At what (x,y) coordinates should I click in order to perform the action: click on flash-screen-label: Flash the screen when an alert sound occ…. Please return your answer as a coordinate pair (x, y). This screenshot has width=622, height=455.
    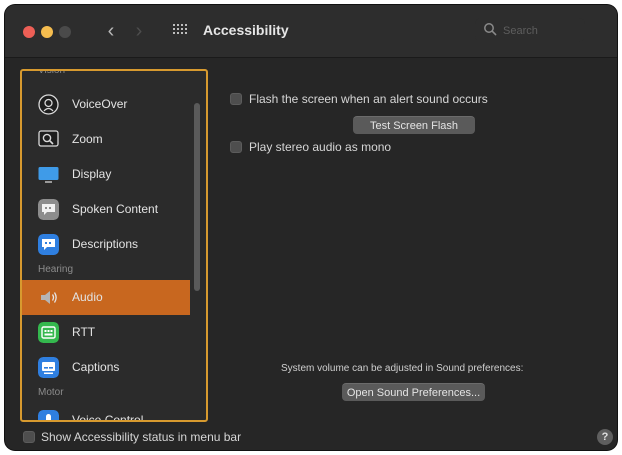
    Looking at the image, I should click on (368, 99).